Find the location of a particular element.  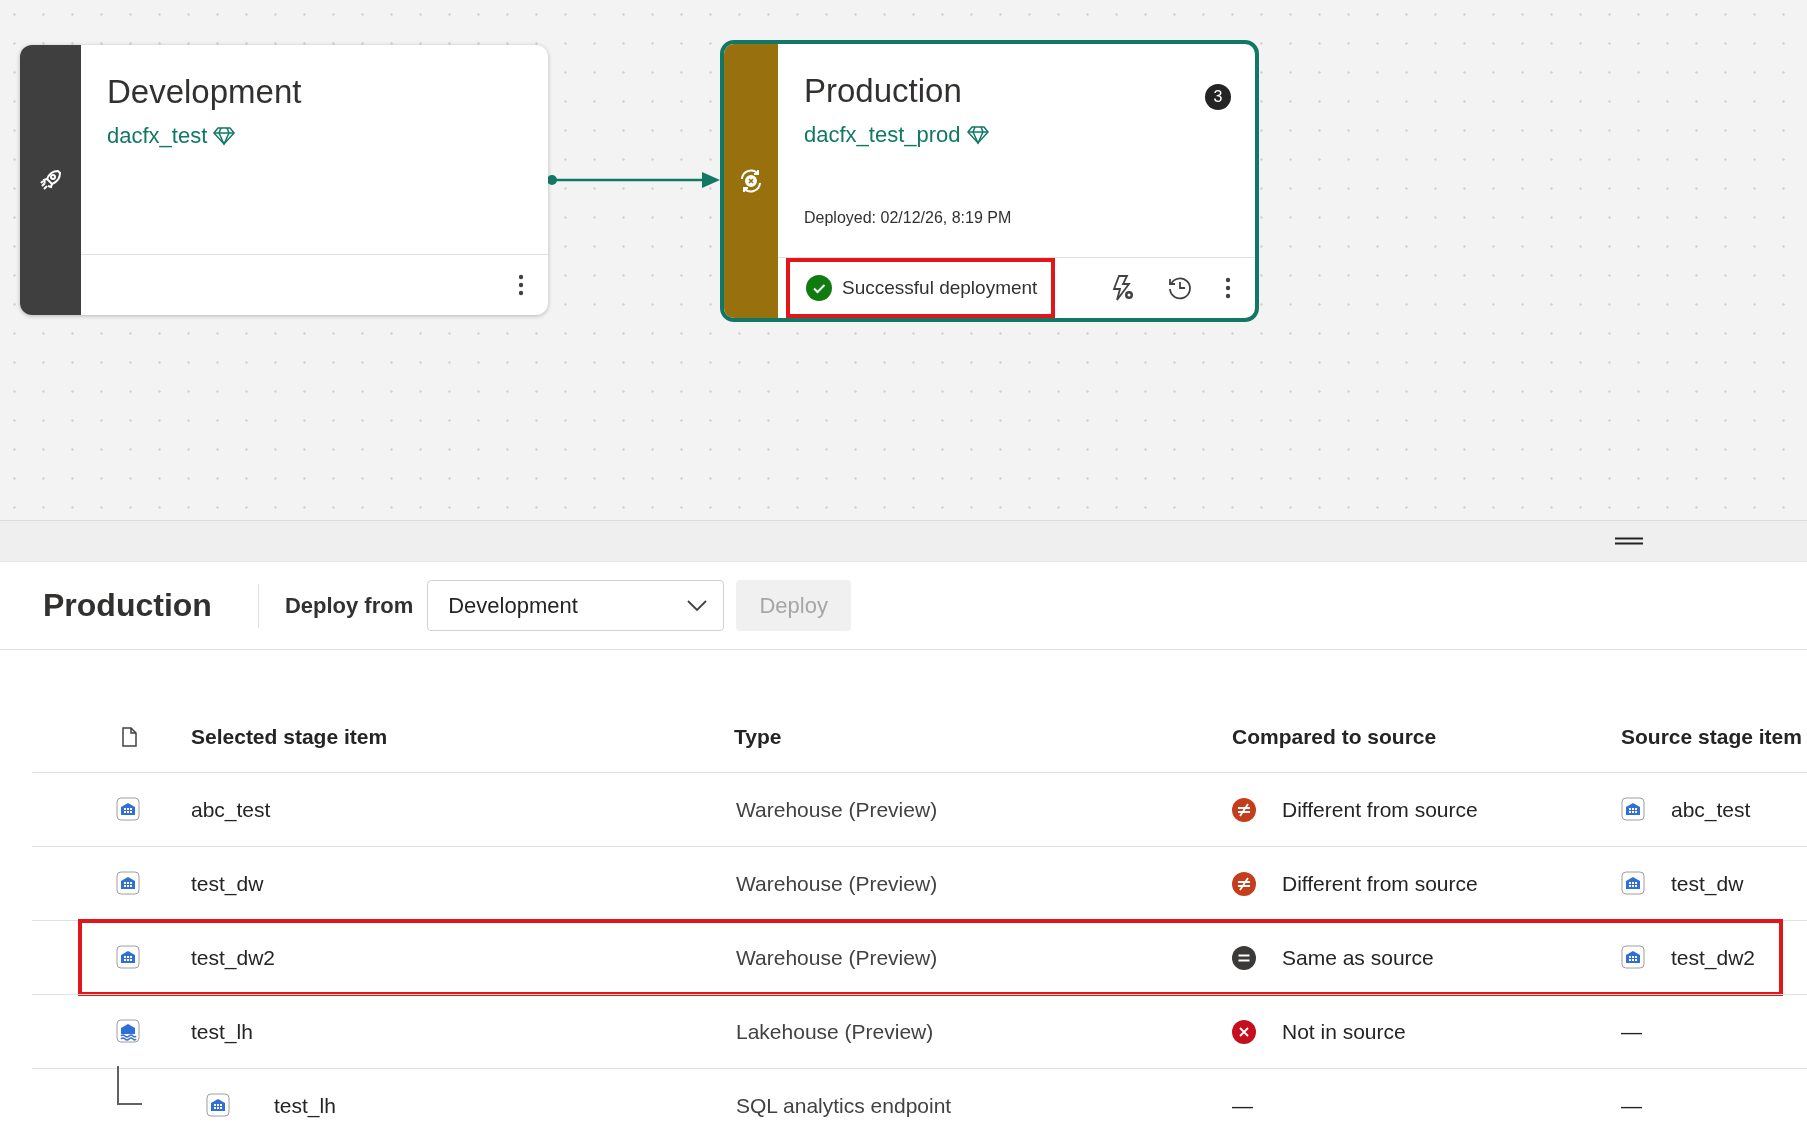

deployed-time: Deployed: 02/12/26, 8:19 PM is located at coordinates (908, 218).